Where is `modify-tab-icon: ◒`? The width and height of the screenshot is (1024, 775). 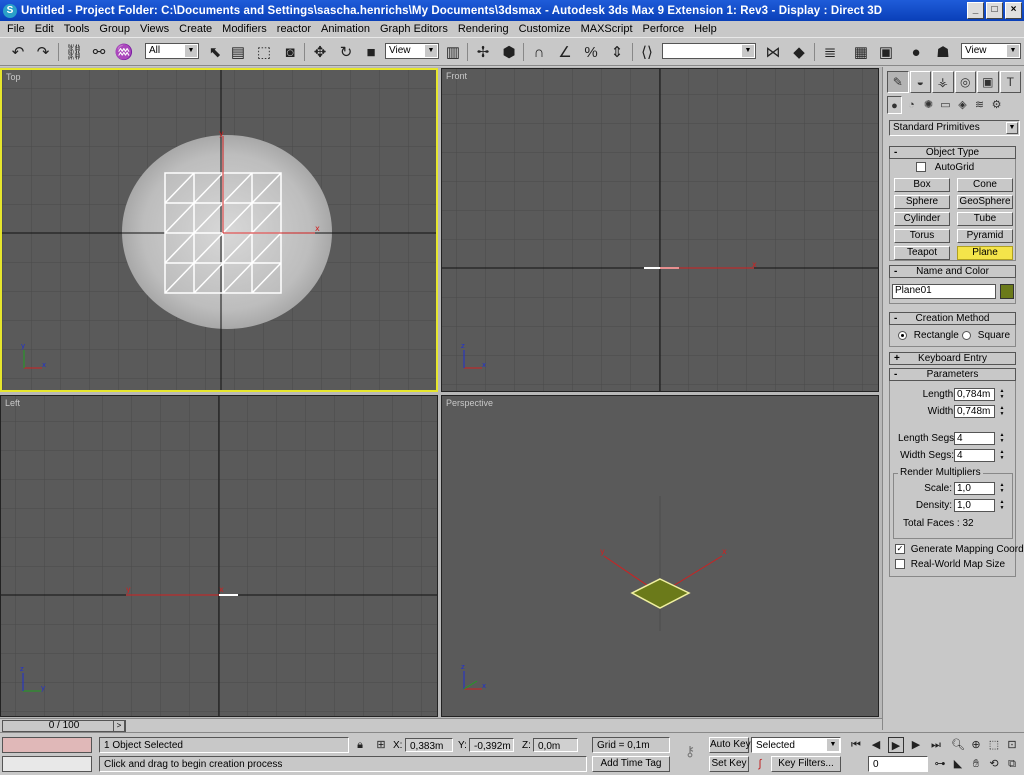
modify-tab-icon: ◒ is located at coordinates (920, 82).